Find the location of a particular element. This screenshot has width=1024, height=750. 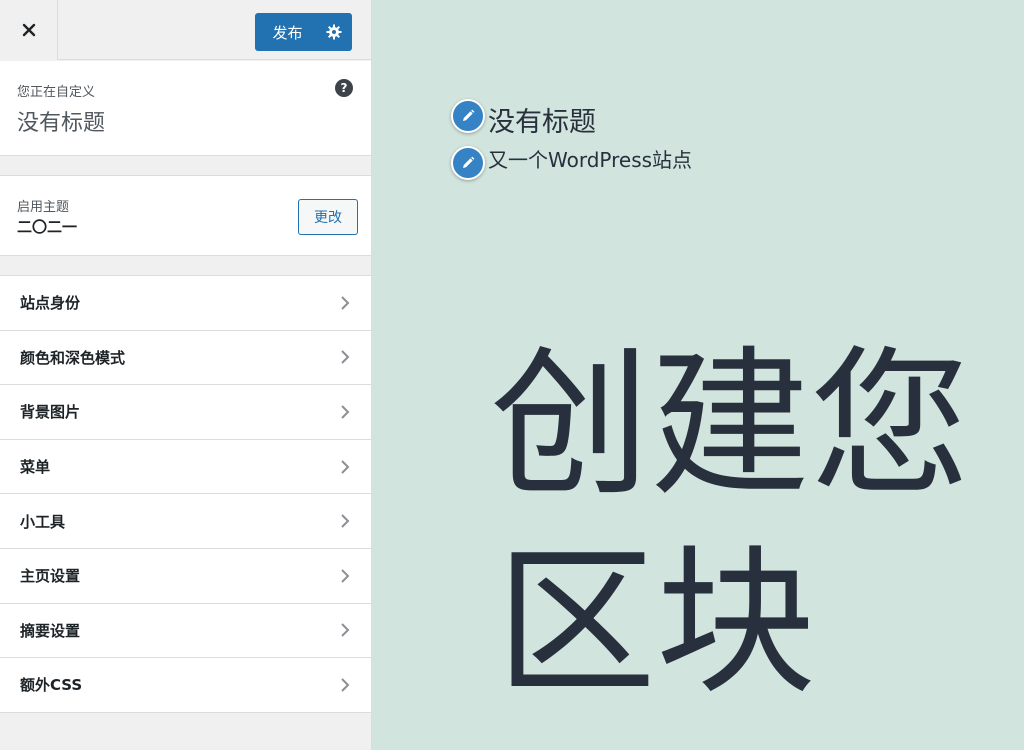

panel-item-label: 颜色和深色模式 is located at coordinates (73, 357).